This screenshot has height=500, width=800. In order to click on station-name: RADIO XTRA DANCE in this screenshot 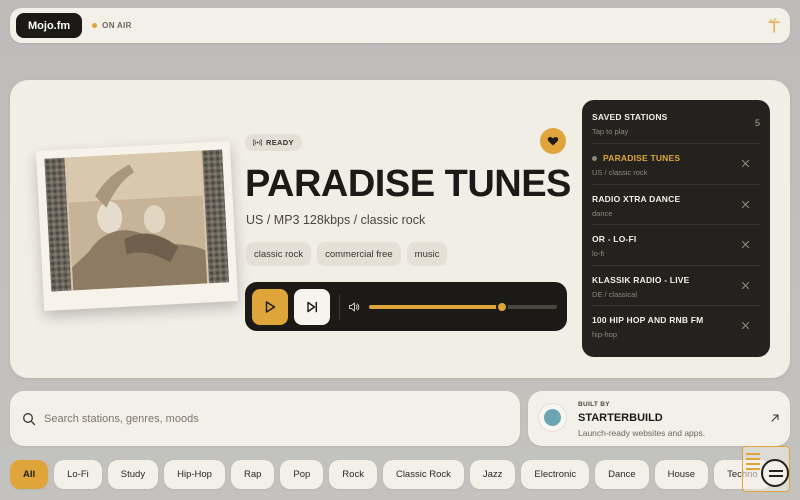, I will do `click(636, 198)`.